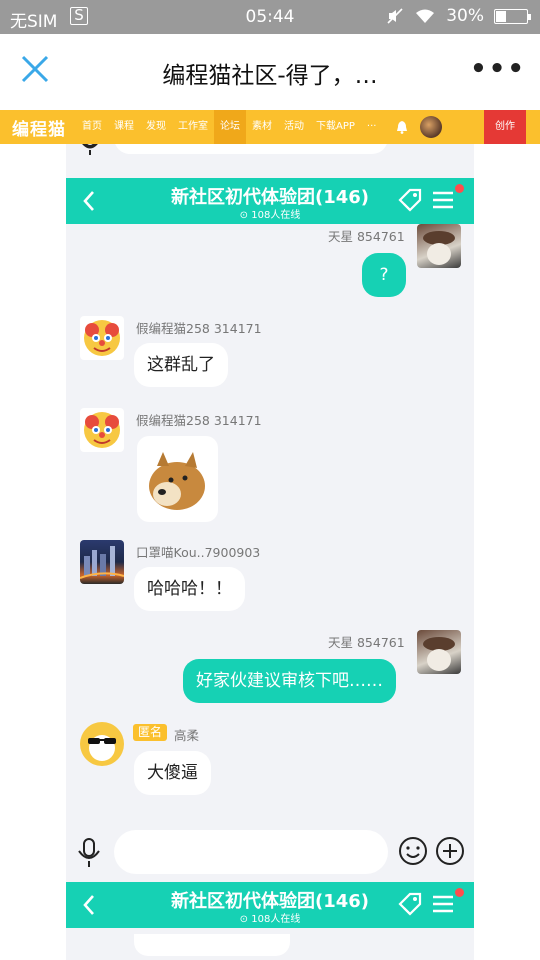  What do you see at coordinates (172, 773) in the screenshot?
I see `message-bubble: 大傻逼` at bounding box center [172, 773].